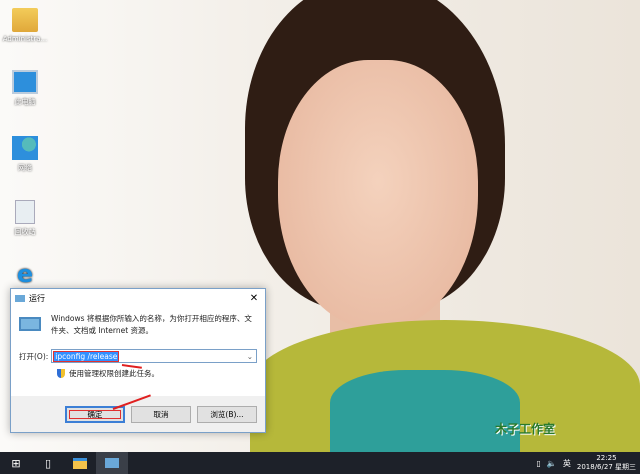 Image resolution: width=640 pixels, height=474 pixels. I want to click on computer-icon, so click(25, 82).